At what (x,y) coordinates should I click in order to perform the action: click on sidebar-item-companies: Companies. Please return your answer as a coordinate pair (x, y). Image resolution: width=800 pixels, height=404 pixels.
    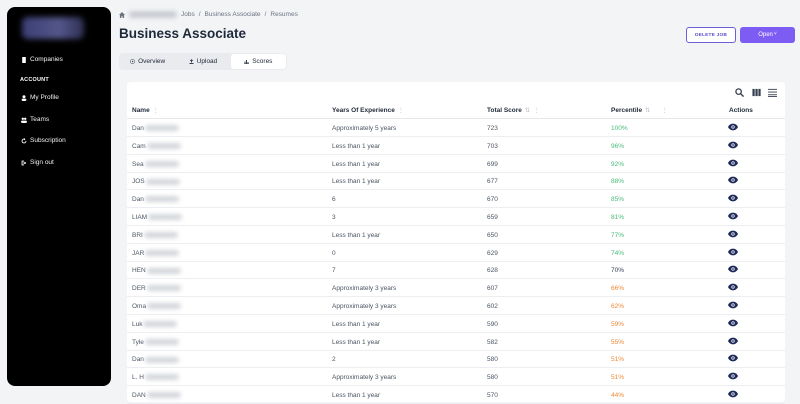
    Looking at the image, I should click on (42, 59).